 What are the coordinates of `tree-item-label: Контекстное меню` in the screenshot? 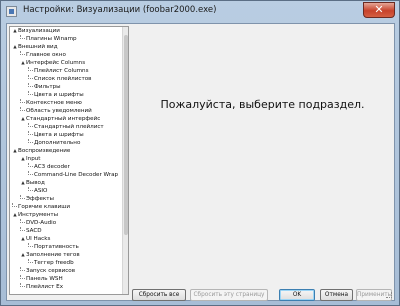 It's located at (54, 103).